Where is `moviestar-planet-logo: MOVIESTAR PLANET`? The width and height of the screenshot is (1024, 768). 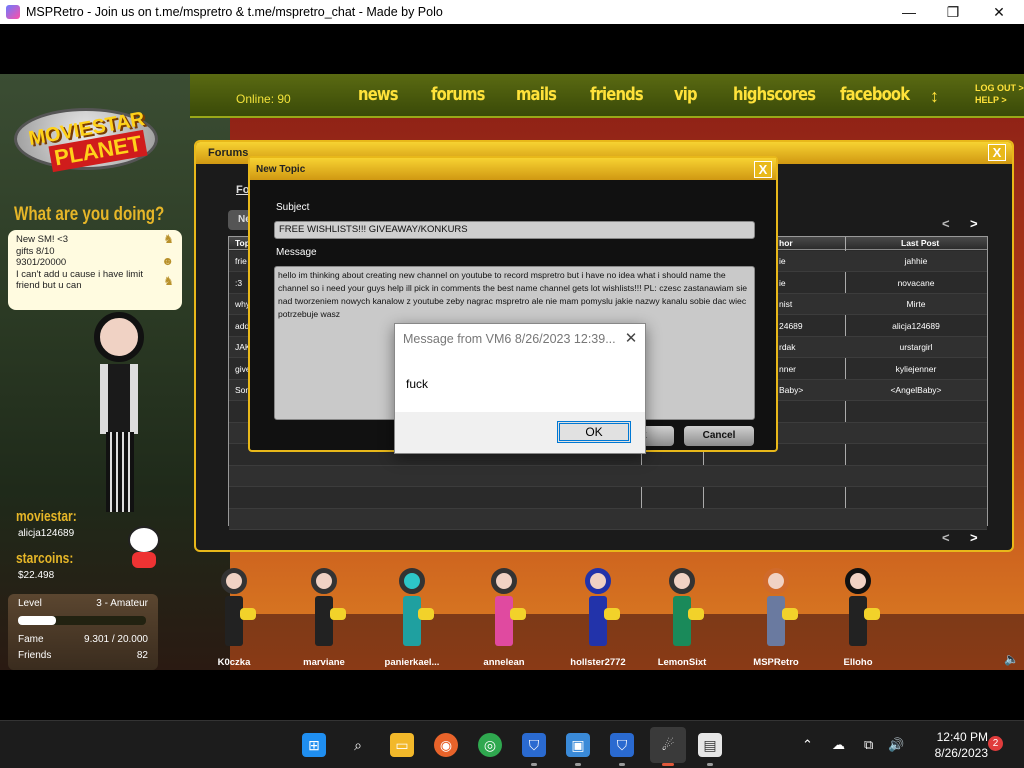 moviestar-planet-logo: MOVIESTAR PLANET is located at coordinates (86, 140).